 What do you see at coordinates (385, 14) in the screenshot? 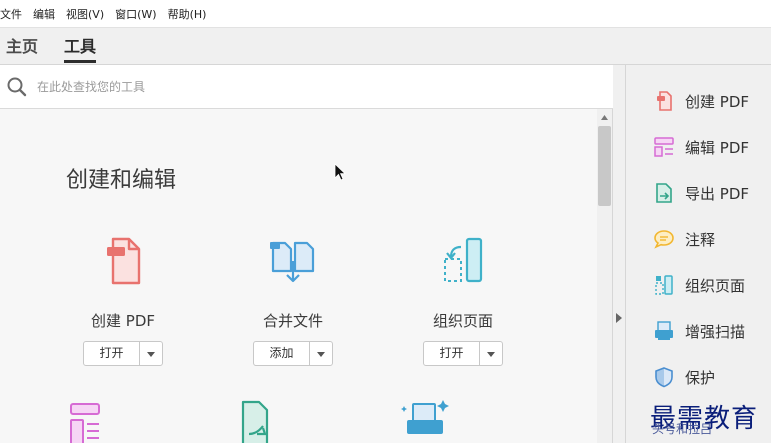
I see `menu-bar: 文件 编辑 视图(V) 窗口(W) 帮助(H)` at bounding box center [385, 14].